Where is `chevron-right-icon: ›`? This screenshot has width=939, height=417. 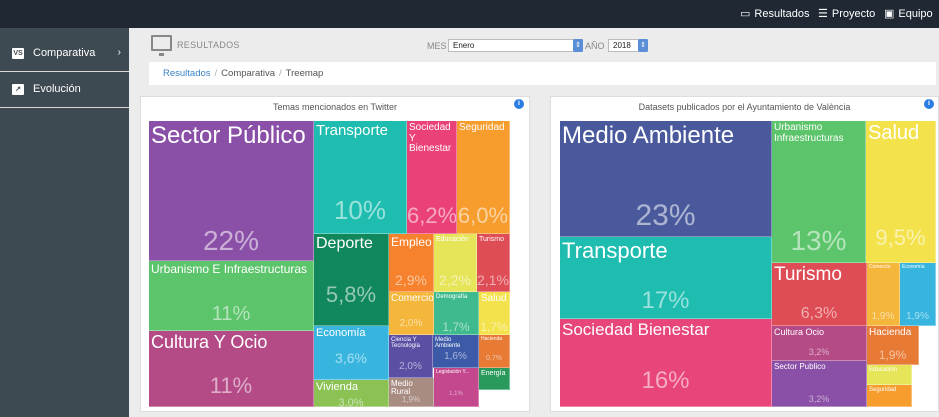 chevron-right-icon: › is located at coordinates (119, 52).